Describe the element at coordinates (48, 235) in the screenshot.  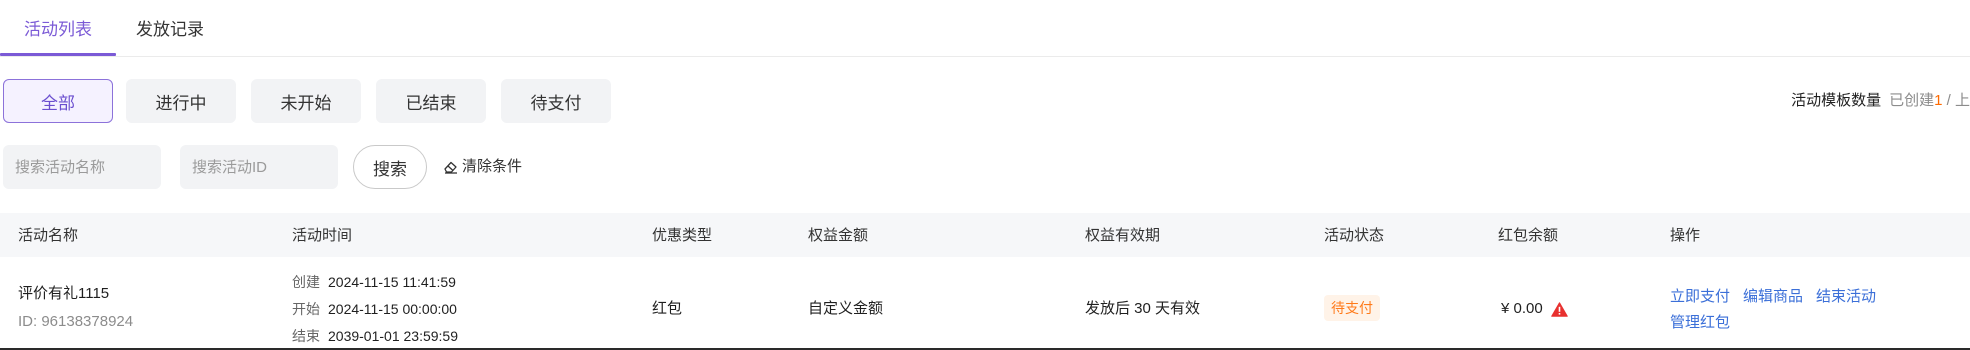
I see `column-header-name: 活动名称` at that location.